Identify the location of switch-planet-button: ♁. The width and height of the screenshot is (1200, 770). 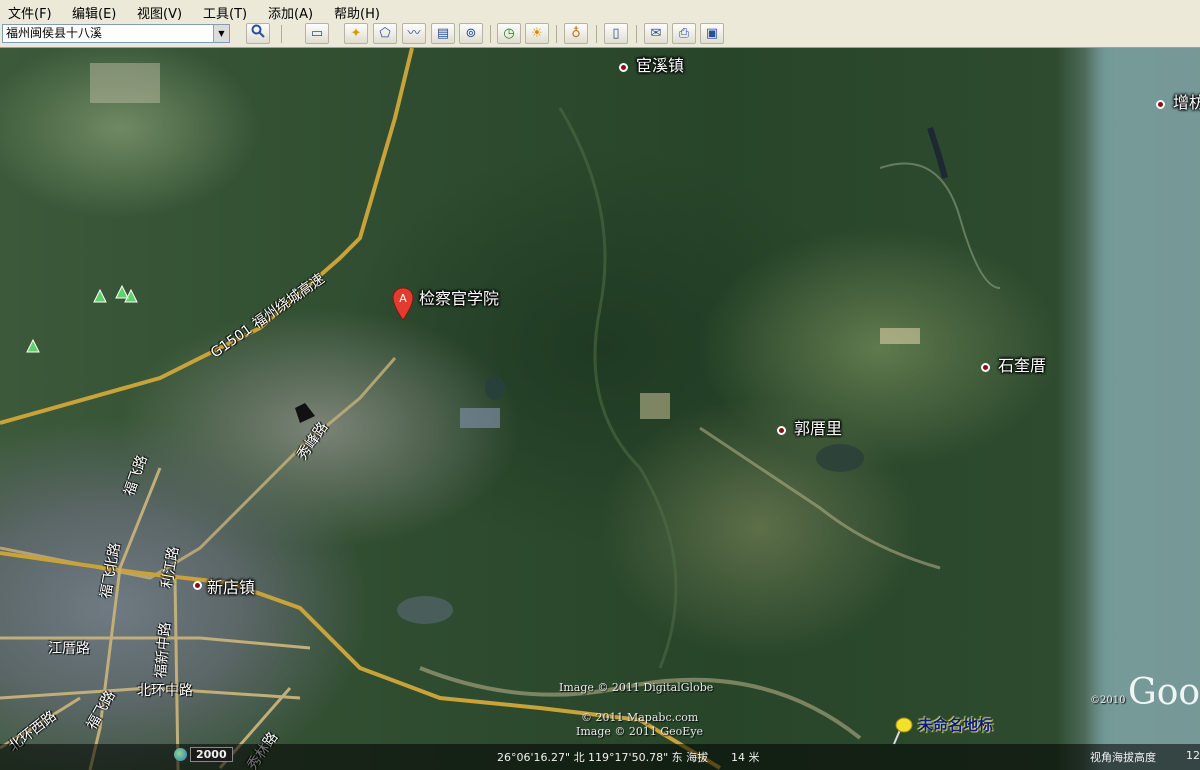
(576, 33).